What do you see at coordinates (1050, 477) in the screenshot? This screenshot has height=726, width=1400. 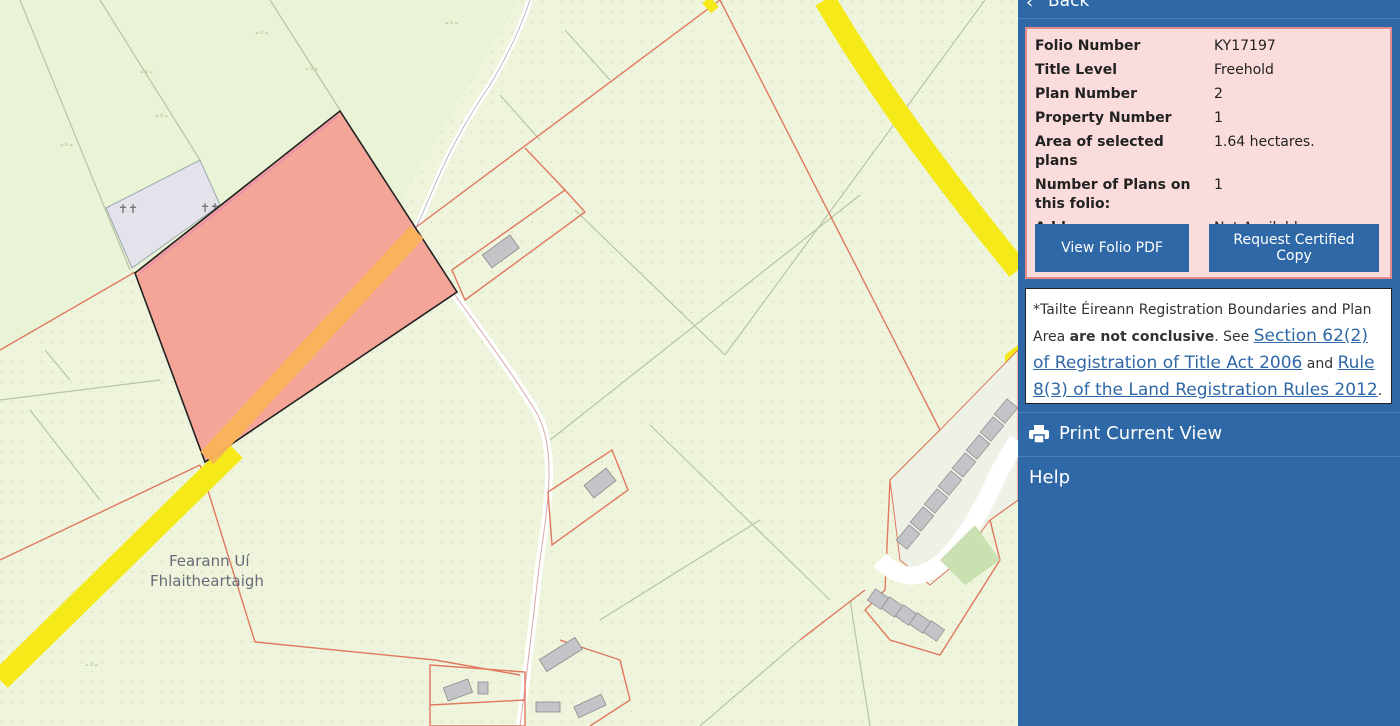 I see `help-label: Help` at bounding box center [1050, 477].